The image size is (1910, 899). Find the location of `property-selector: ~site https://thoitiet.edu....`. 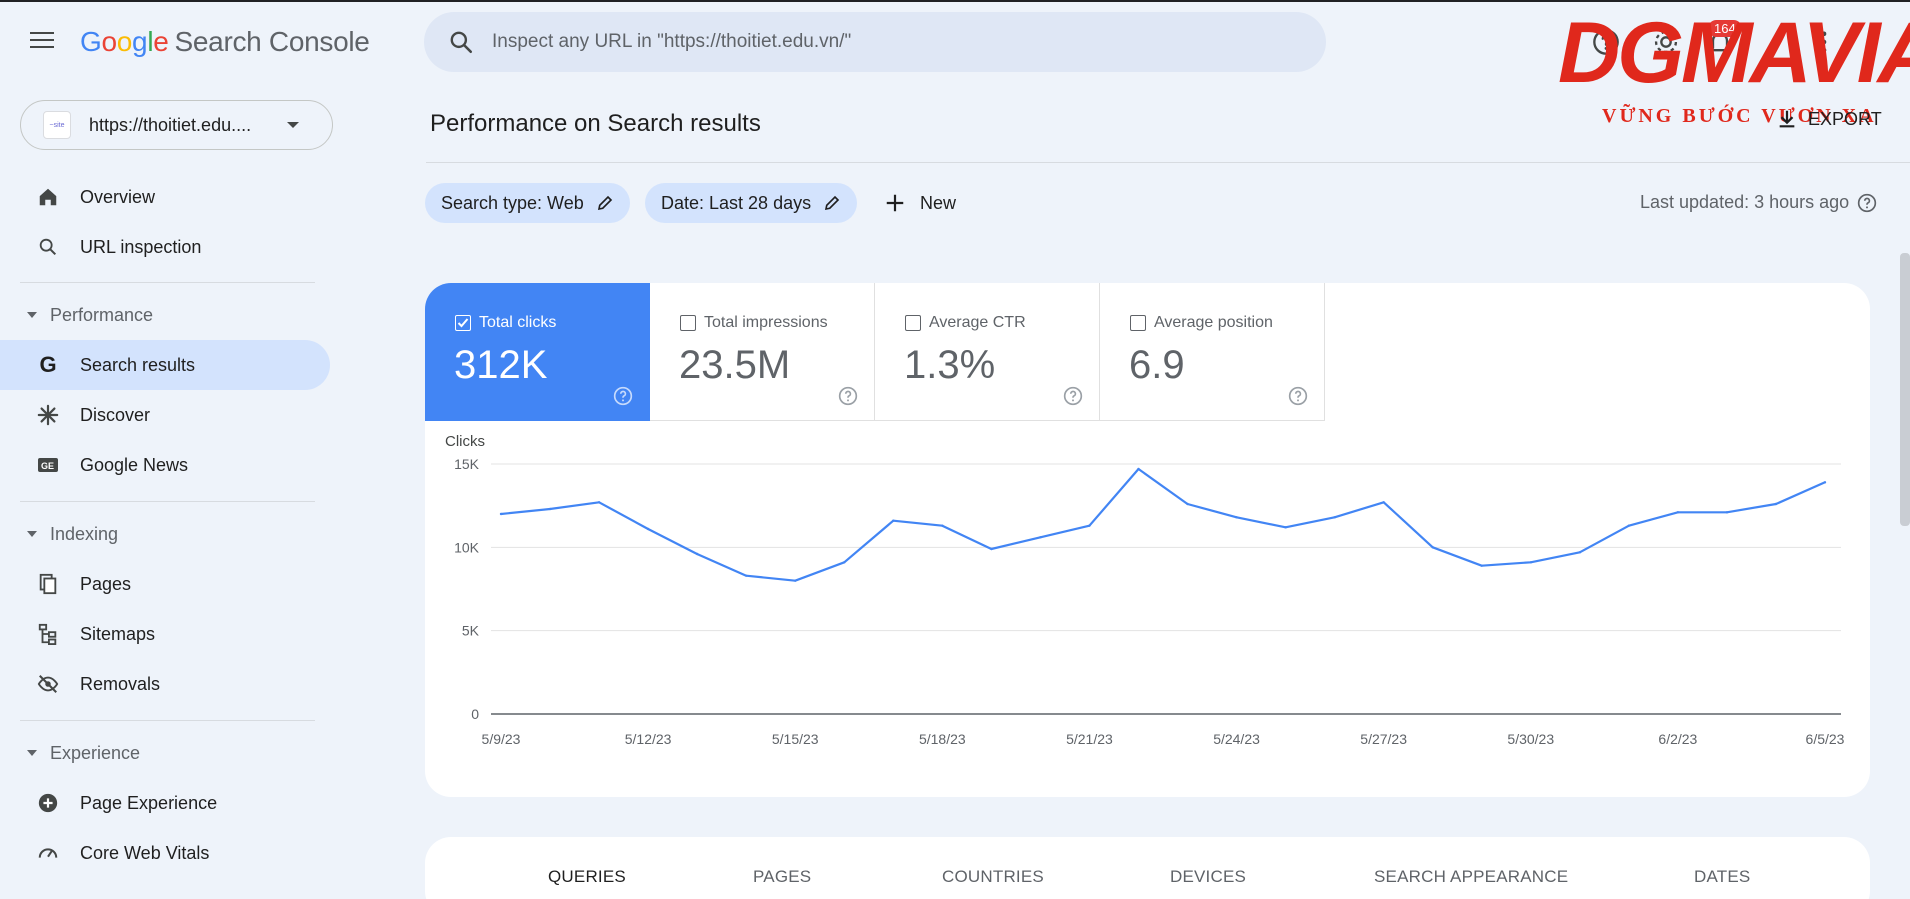

property-selector: ~site https://thoitiet.edu.... is located at coordinates (176, 125).